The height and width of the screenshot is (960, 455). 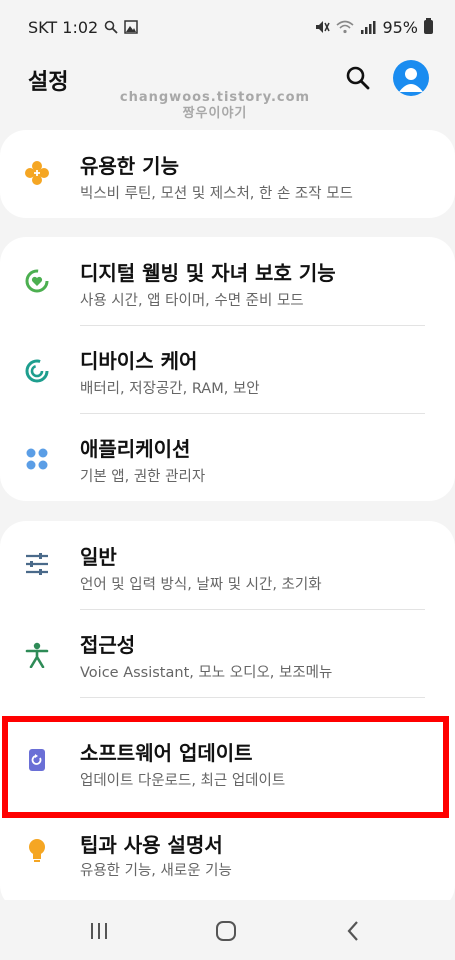 I want to click on status-bar: SKT 1:02 95%, so click(x=227, y=27).